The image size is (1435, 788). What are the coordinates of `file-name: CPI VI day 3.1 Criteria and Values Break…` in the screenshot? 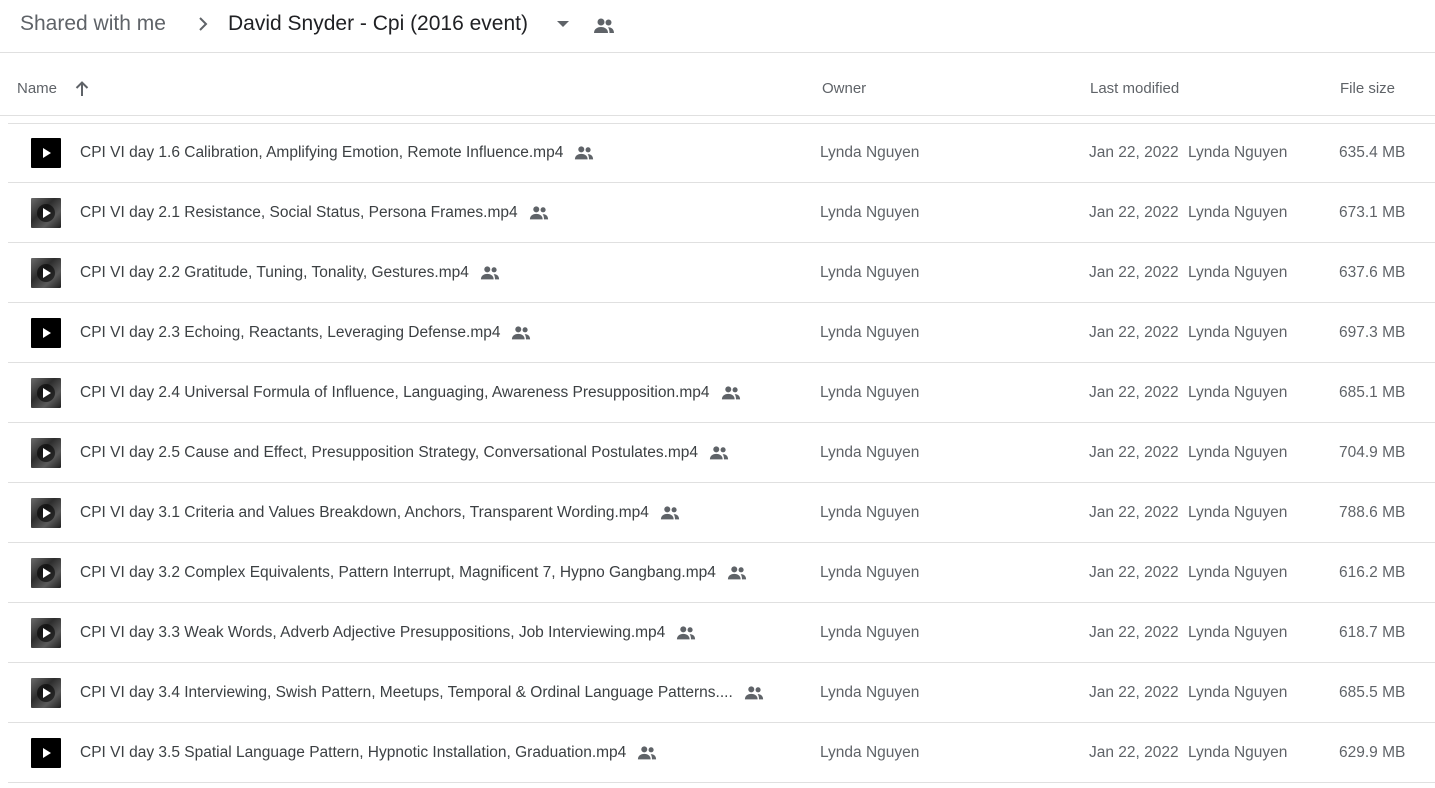 It's located at (364, 513).